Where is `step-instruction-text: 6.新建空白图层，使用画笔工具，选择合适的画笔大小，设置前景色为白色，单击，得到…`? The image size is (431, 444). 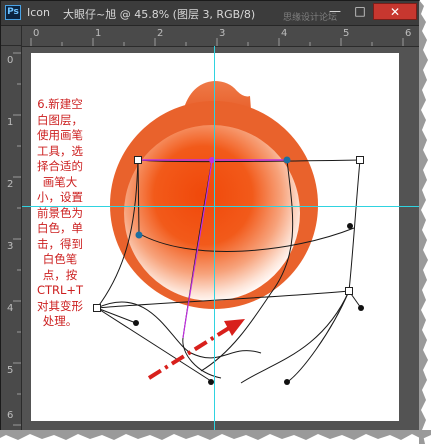
step-instruction-text: 6.新建空白图层，使用画笔工具，选择合适的画笔大小，设置前景色为白色，单击，得到… is located at coordinates (60, 212).